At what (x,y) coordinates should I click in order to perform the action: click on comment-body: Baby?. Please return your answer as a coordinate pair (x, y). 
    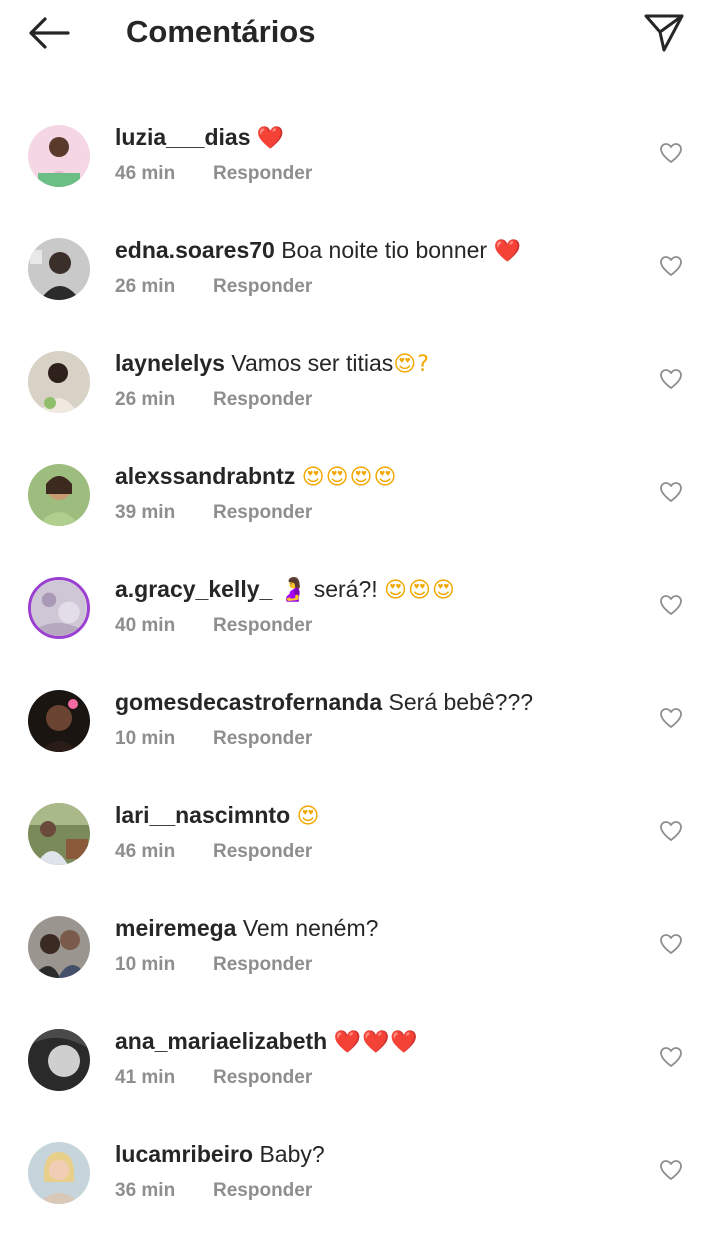
    Looking at the image, I should click on (292, 1154).